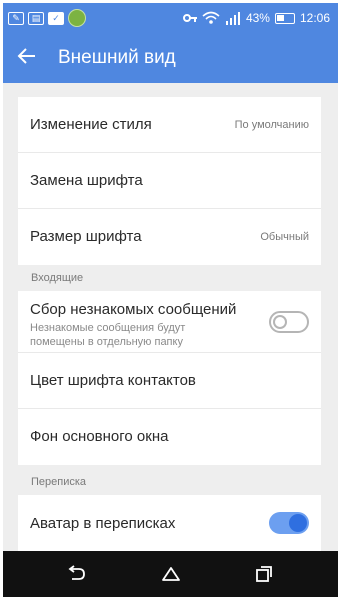 This screenshot has width=342, height=600. What do you see at coordinates (284, 18) in the screenshot?
I see `battery-icon` at bounding box center [284, 18].